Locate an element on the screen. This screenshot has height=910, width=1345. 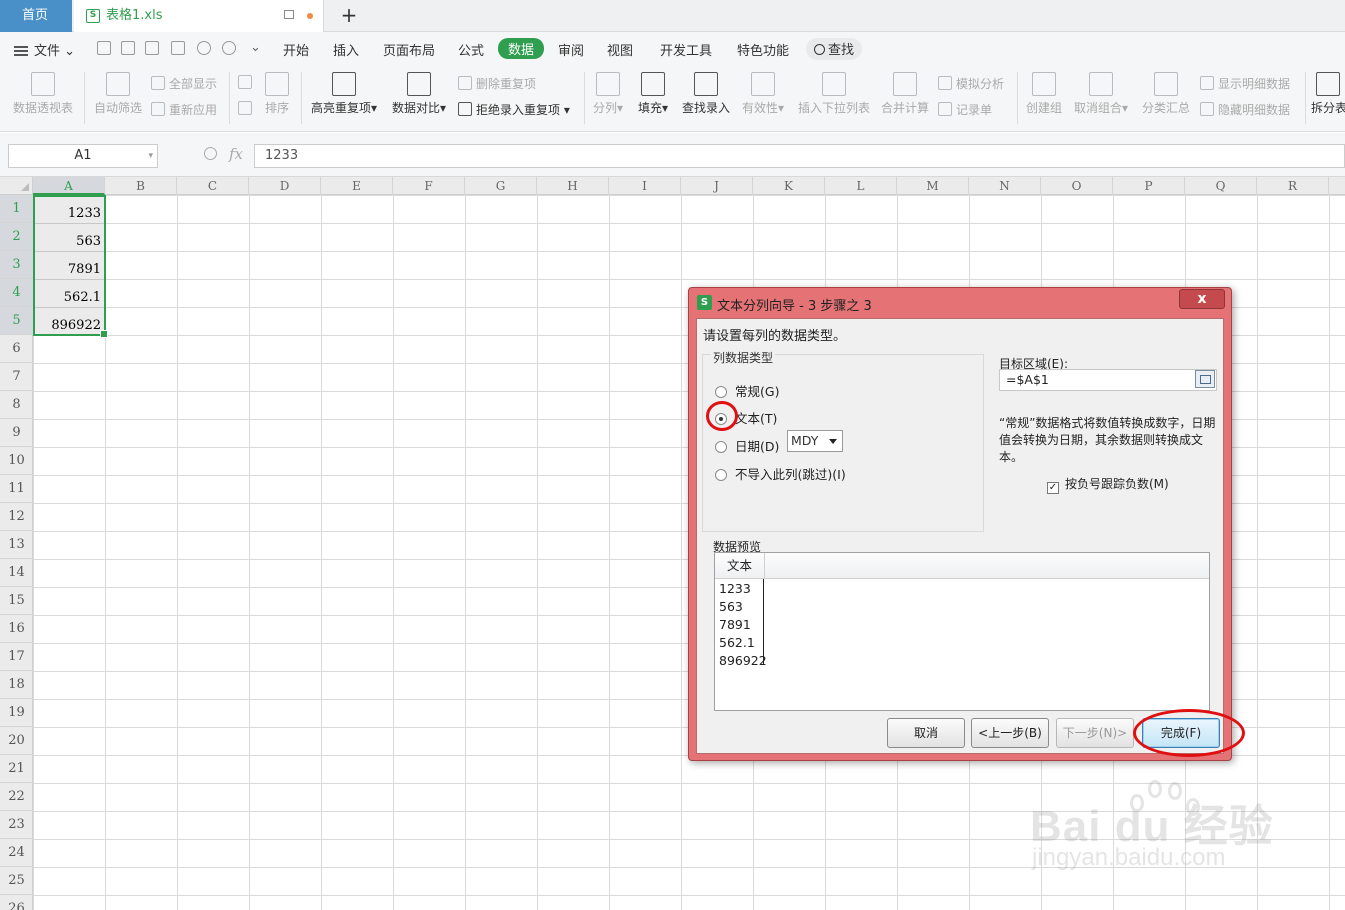
column-header-j: J is located at coordinates (717, 186).